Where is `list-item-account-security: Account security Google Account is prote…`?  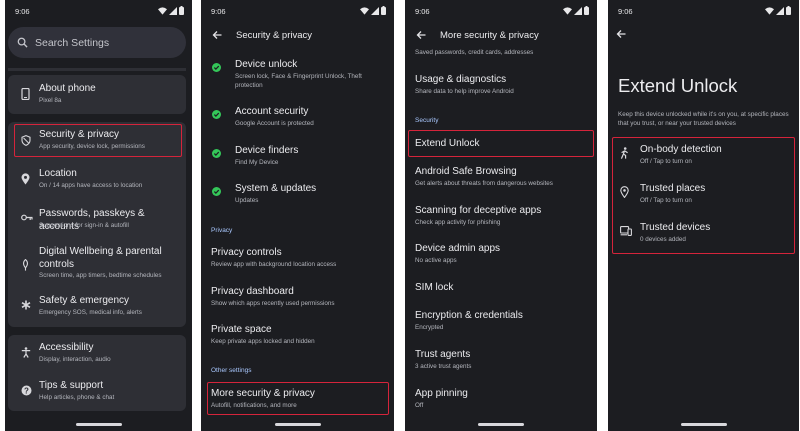
list-item-account-security: Account security Google Account is prote… is located at coordinates (297, 120).